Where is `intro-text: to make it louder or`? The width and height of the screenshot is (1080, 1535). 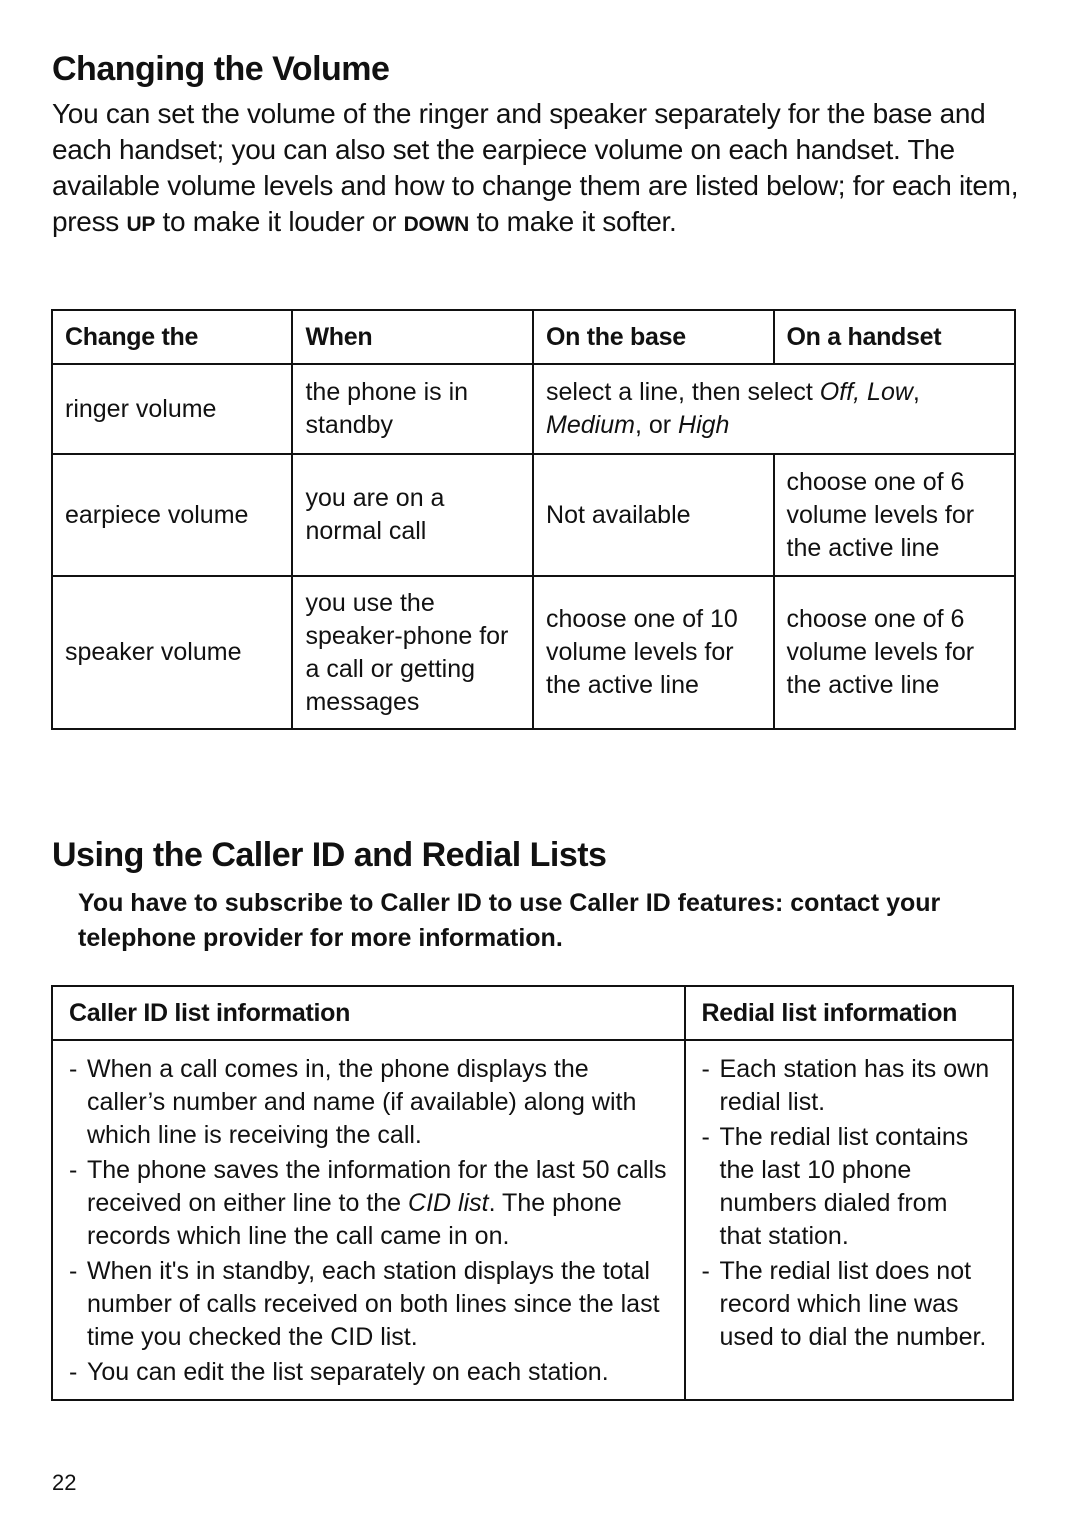
intro-text: to make it louder or is located at coordinates (279, 221).